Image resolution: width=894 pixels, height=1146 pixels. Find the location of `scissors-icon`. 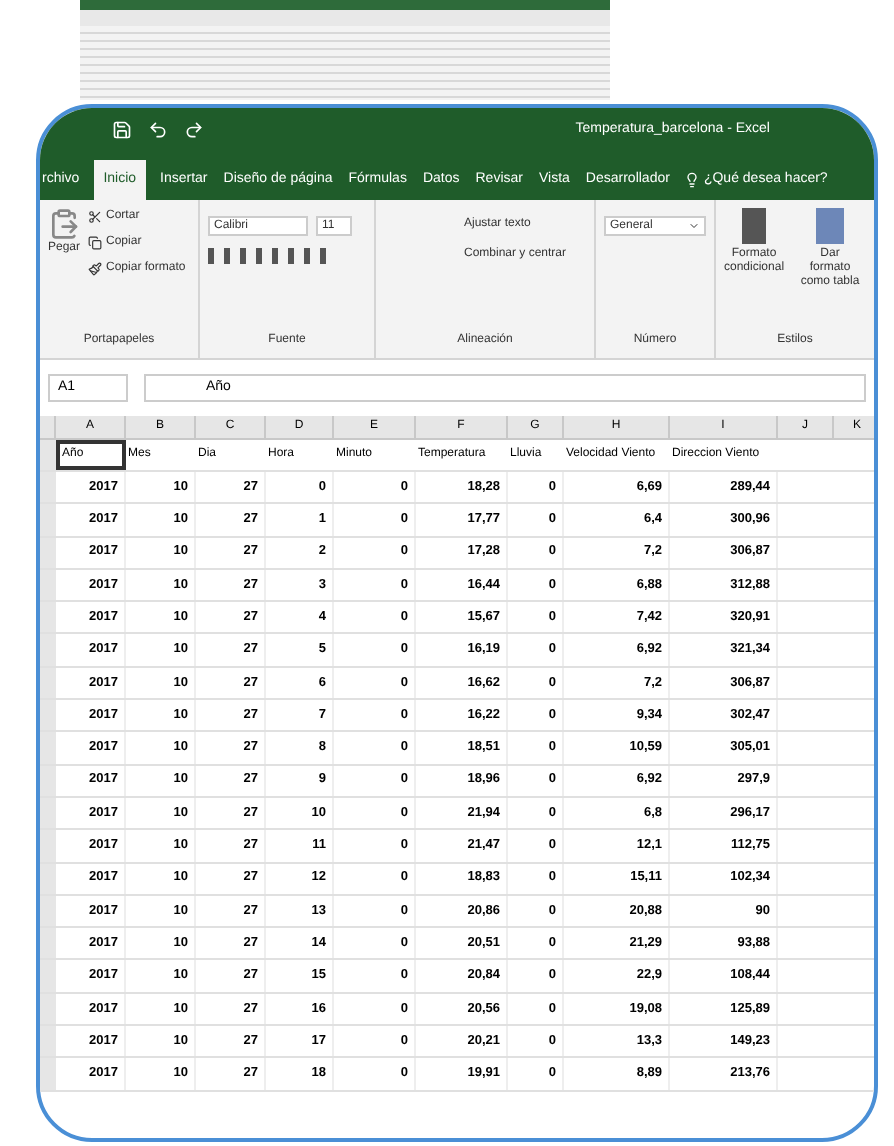

scissors-icon is located at coordinates (95, 217).